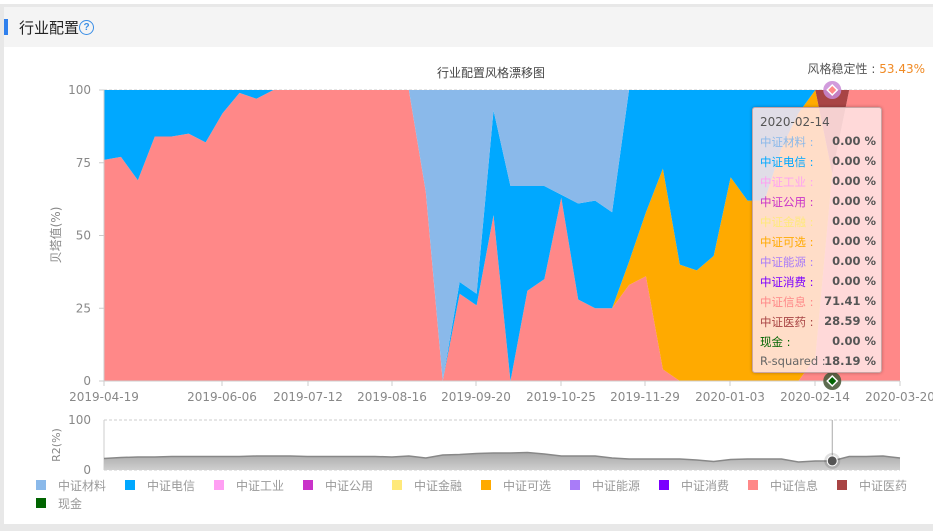 This screenshot has height=531, width=933. I want to click on tooltip-row: 现金 : 0.00 %, so click(818, 343).